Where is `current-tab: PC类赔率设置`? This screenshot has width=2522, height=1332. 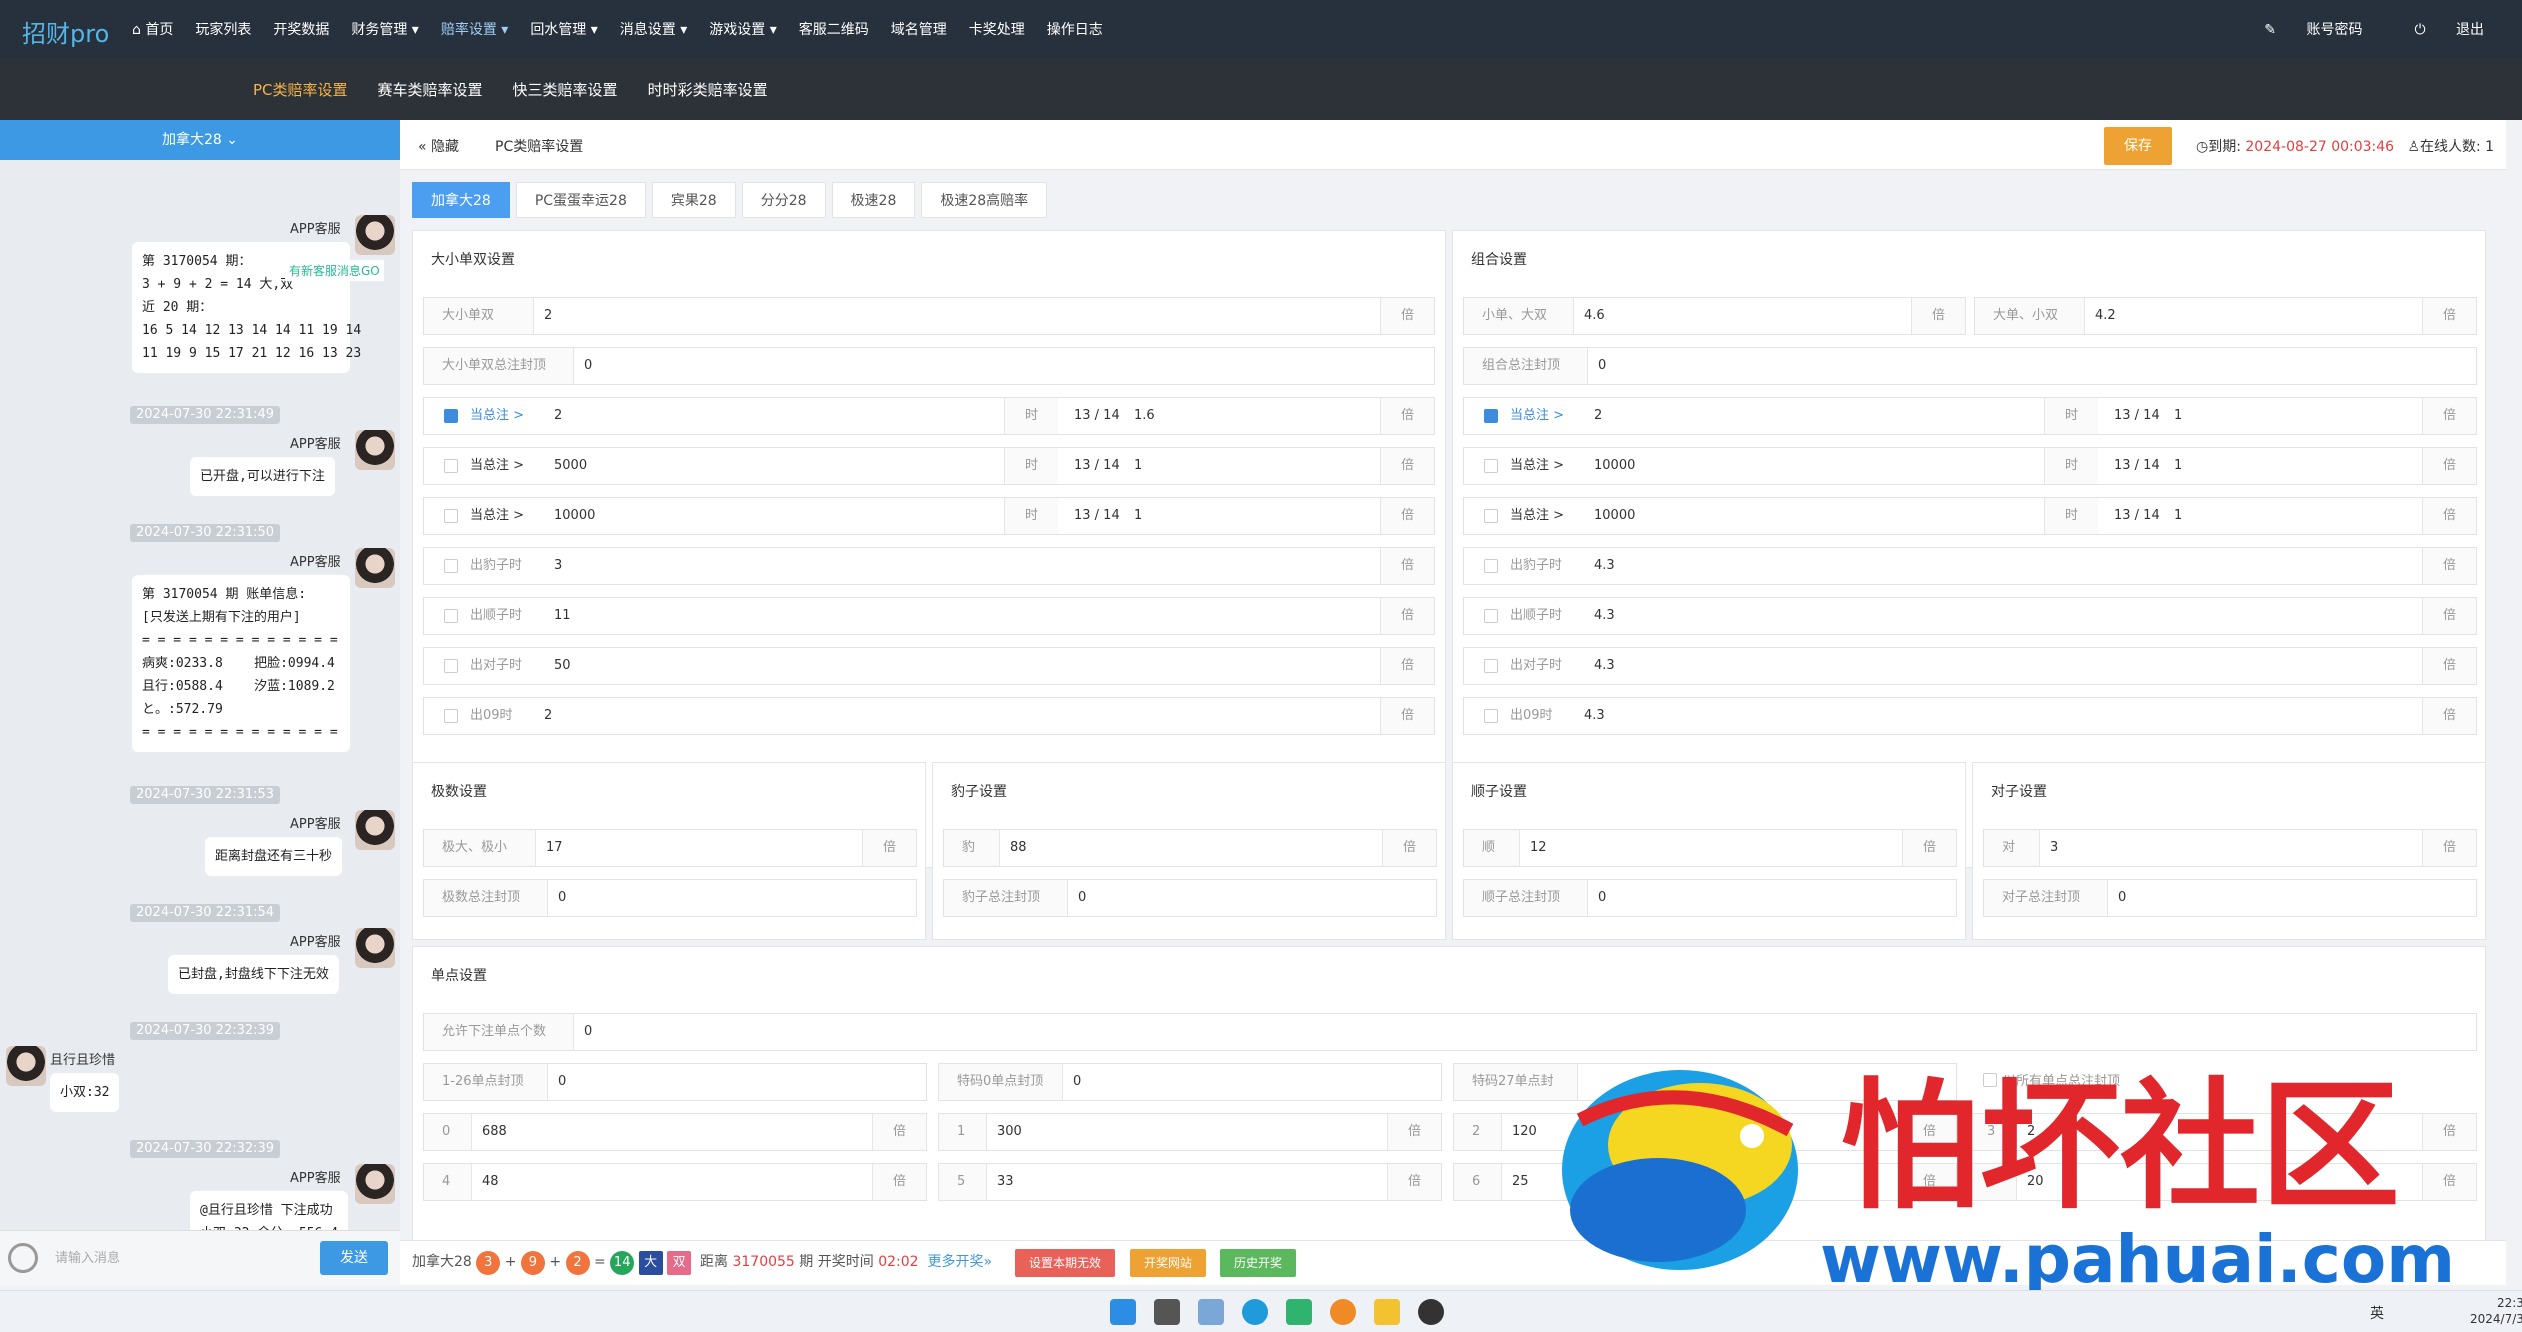
current-tab: PC类赔率设置 is located at coordinates (539, 146).